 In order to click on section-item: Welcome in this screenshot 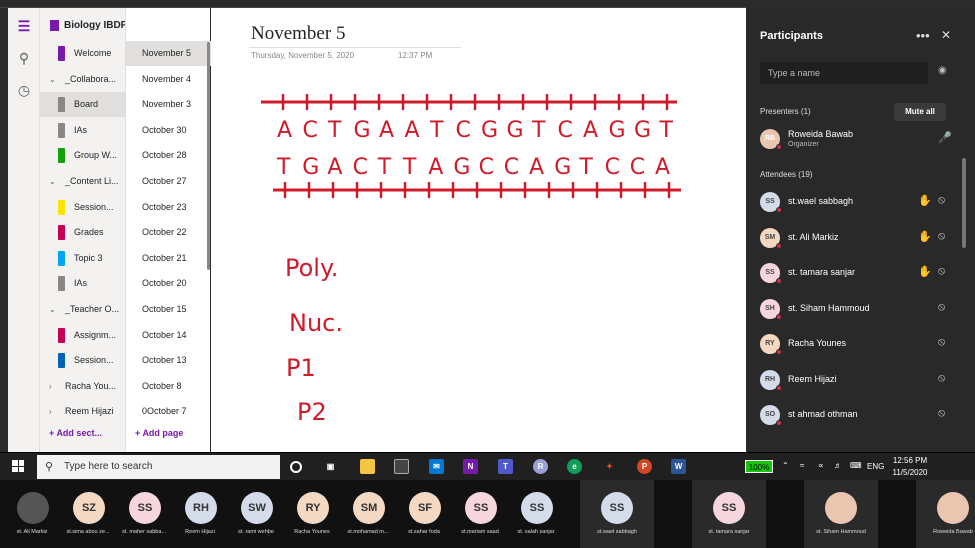, I will do `click(83, 53)`.